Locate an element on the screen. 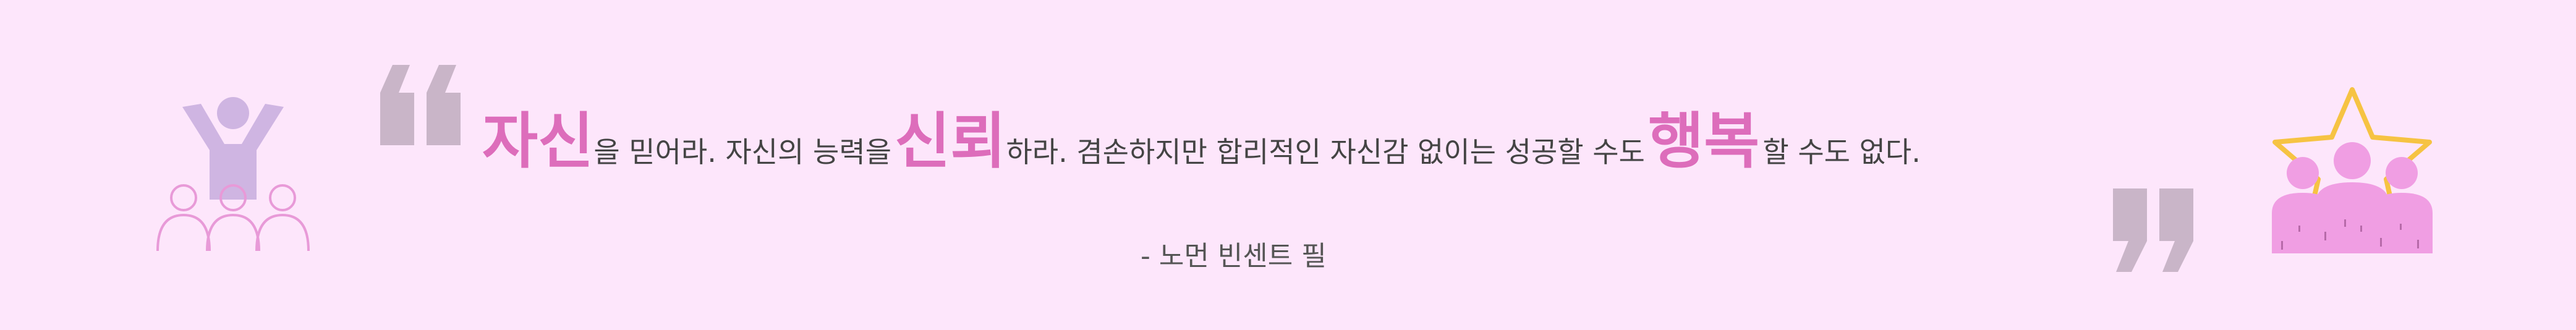 The image size is (2576, 330). quote-accent-happiness: 행복 is located at coordinates (1703, 141).